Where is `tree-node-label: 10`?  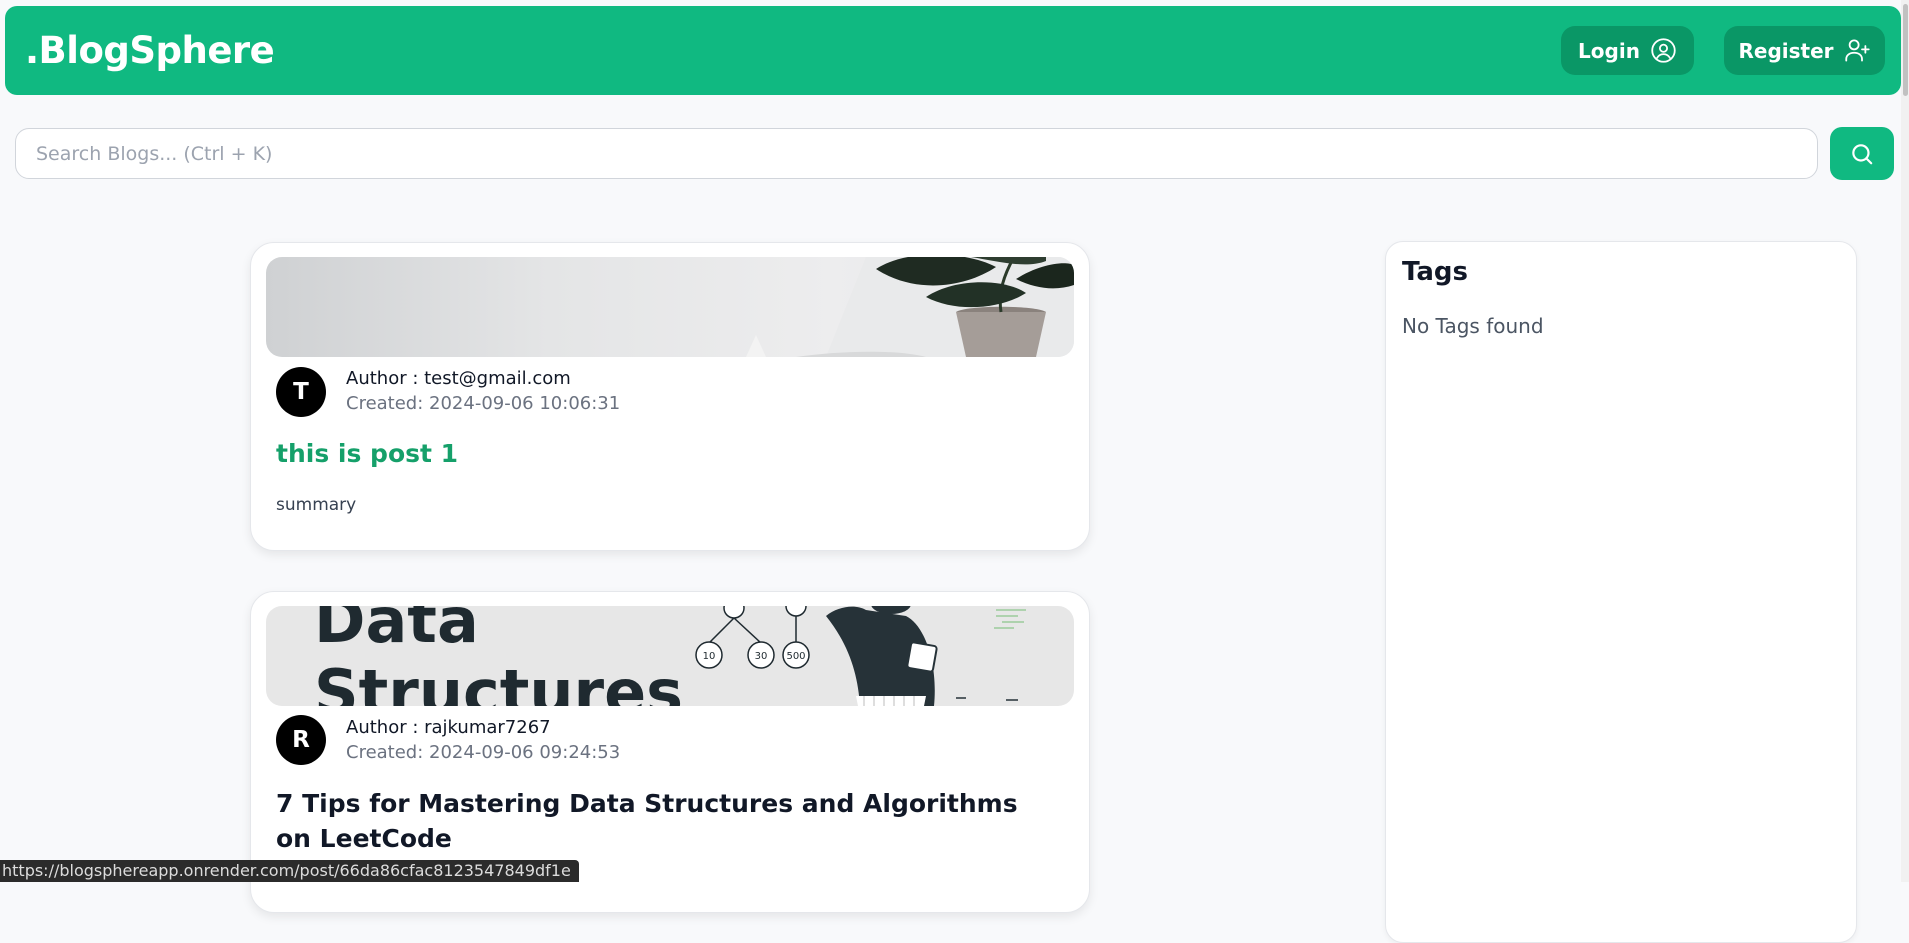
tree-node-label: 10 is located at coordinates (709, 656).